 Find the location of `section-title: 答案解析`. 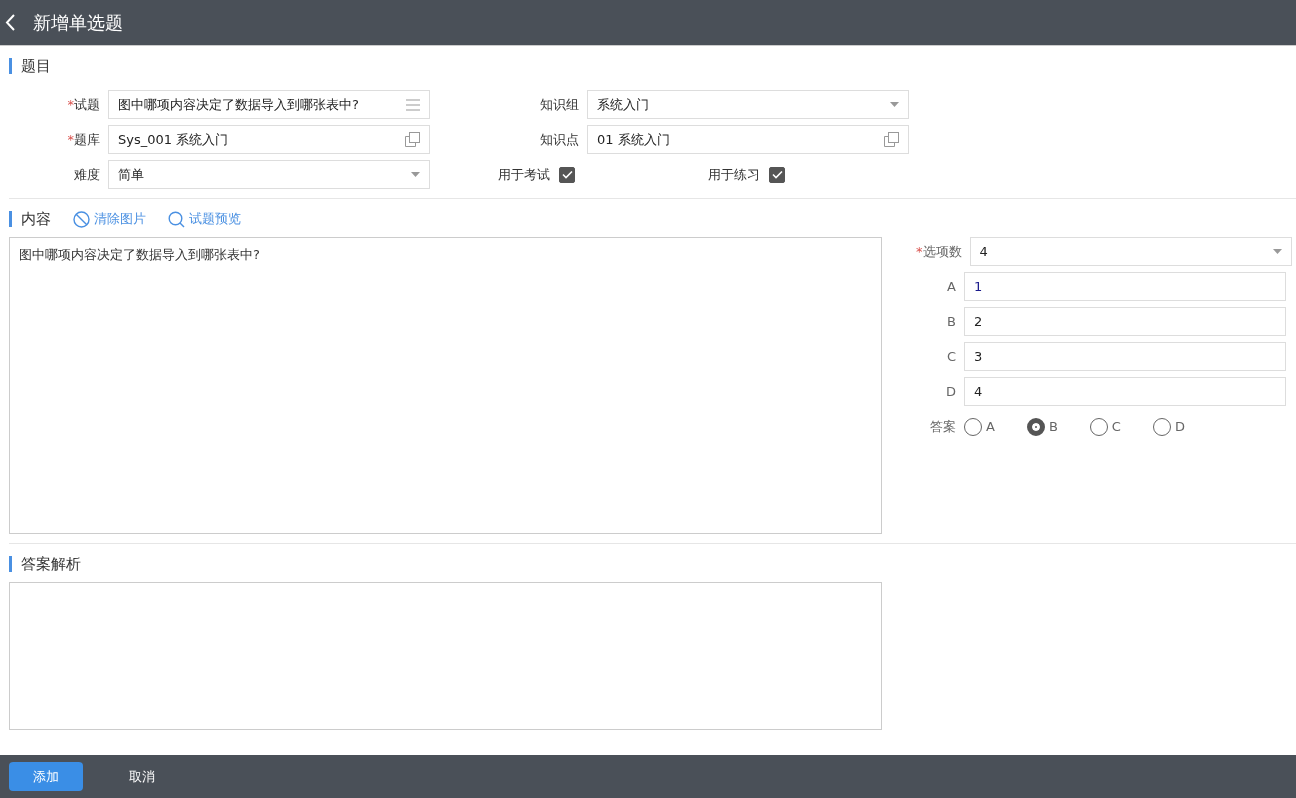

section-title: 答案解析 is located at coordinates (45, 564).